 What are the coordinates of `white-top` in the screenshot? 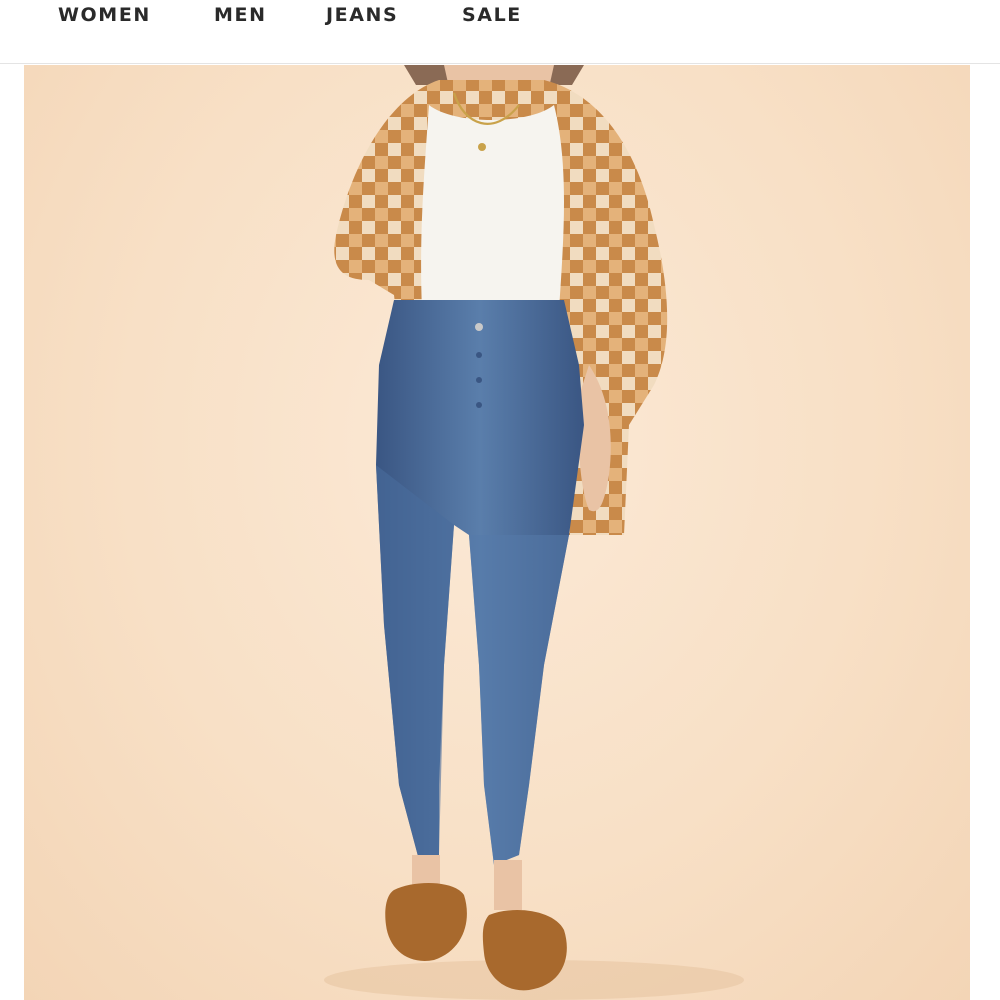 It's located at (492, 207).